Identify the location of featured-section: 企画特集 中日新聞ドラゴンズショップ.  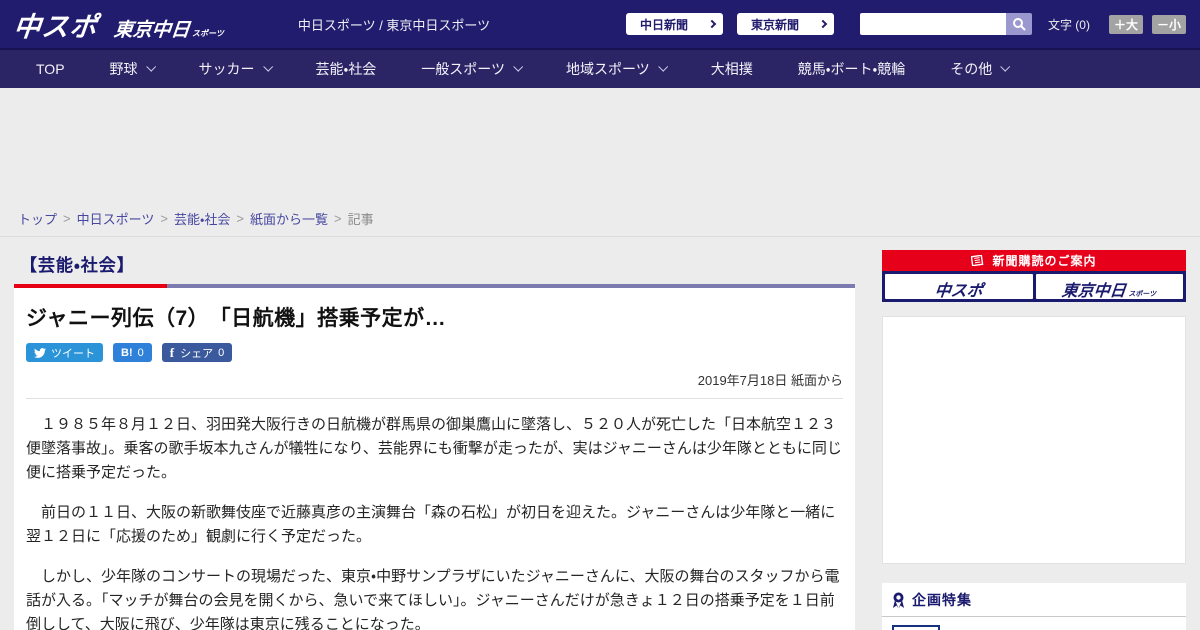
(1034, 606).